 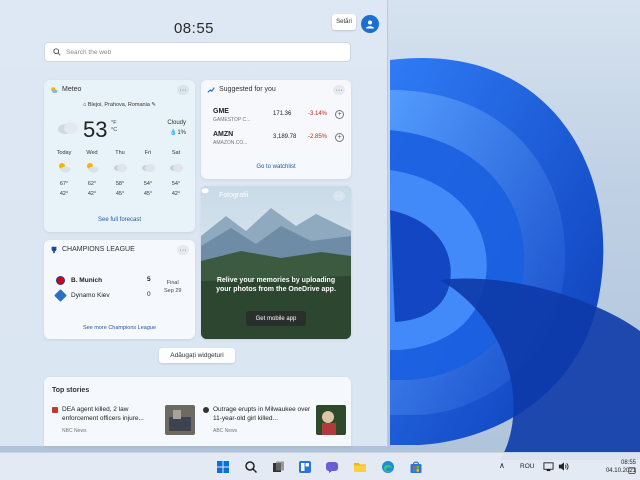 What do you see at coordinates (149, 294) in the screenshot?
I see `away-score: 0` at bounding box center [149, 294].